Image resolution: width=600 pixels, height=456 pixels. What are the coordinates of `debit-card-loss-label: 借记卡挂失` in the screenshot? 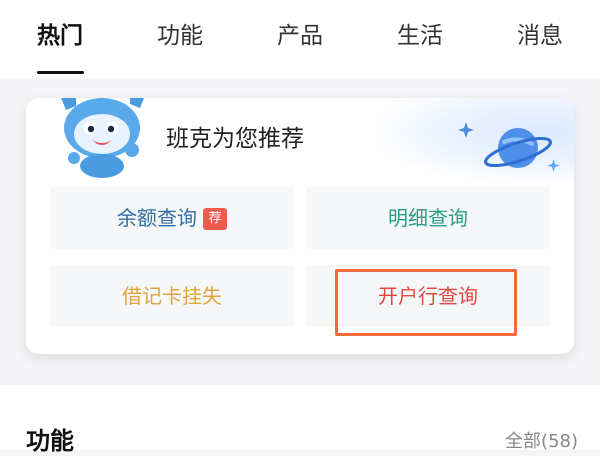 It's located at (172, 296).